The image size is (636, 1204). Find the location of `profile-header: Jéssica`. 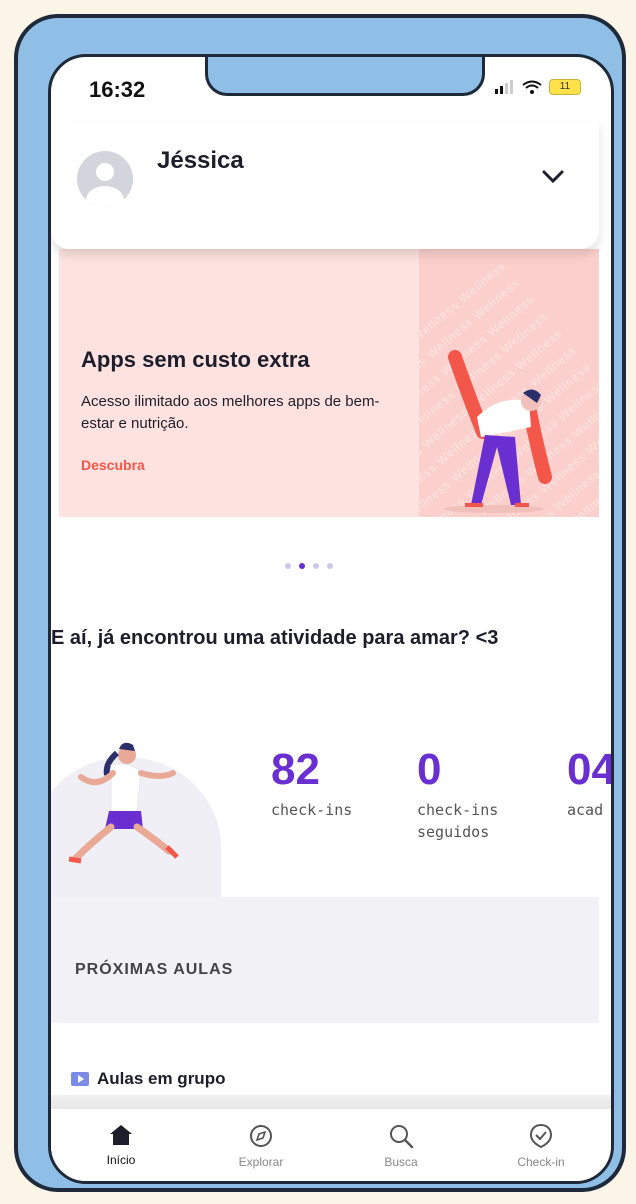

profile-header: Jéssica is located at coordinates (325, 185).